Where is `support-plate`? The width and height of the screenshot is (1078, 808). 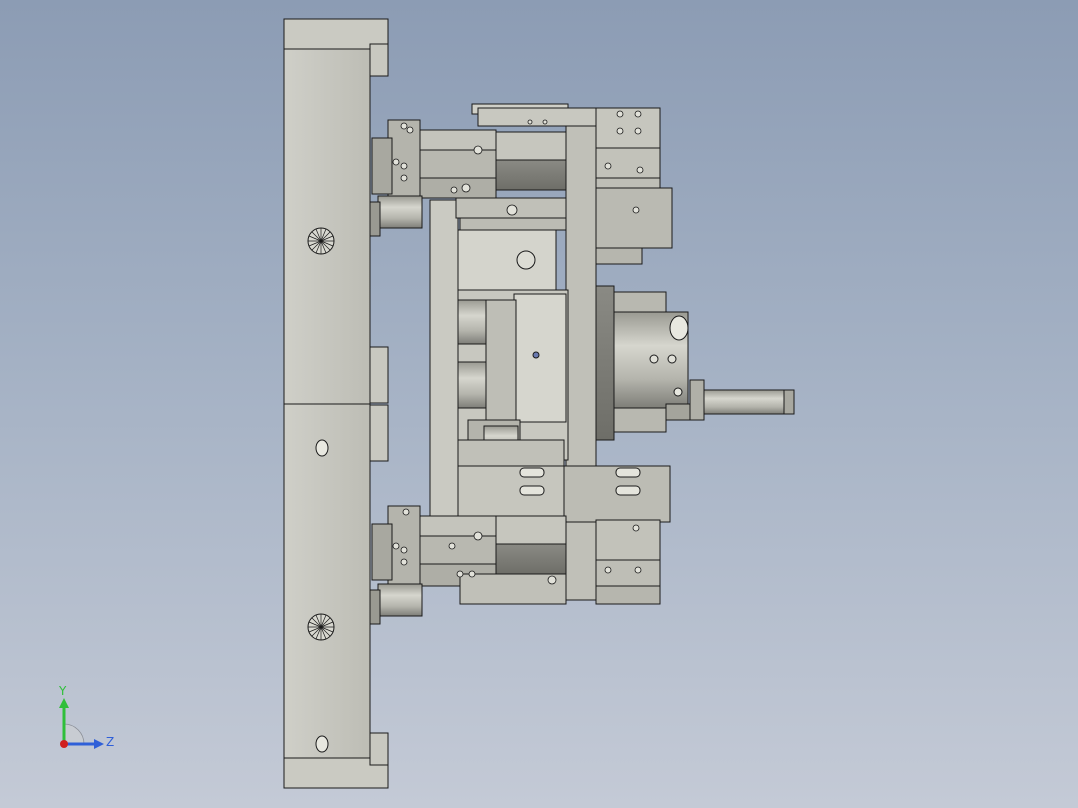 support-plate is located at coordinates (444, 360).